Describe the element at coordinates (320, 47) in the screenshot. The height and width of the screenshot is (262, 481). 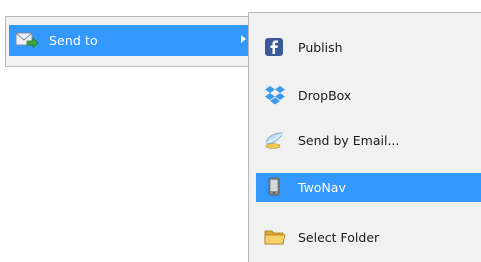
I see `submenu-item-publish-label: Publish` at that location.